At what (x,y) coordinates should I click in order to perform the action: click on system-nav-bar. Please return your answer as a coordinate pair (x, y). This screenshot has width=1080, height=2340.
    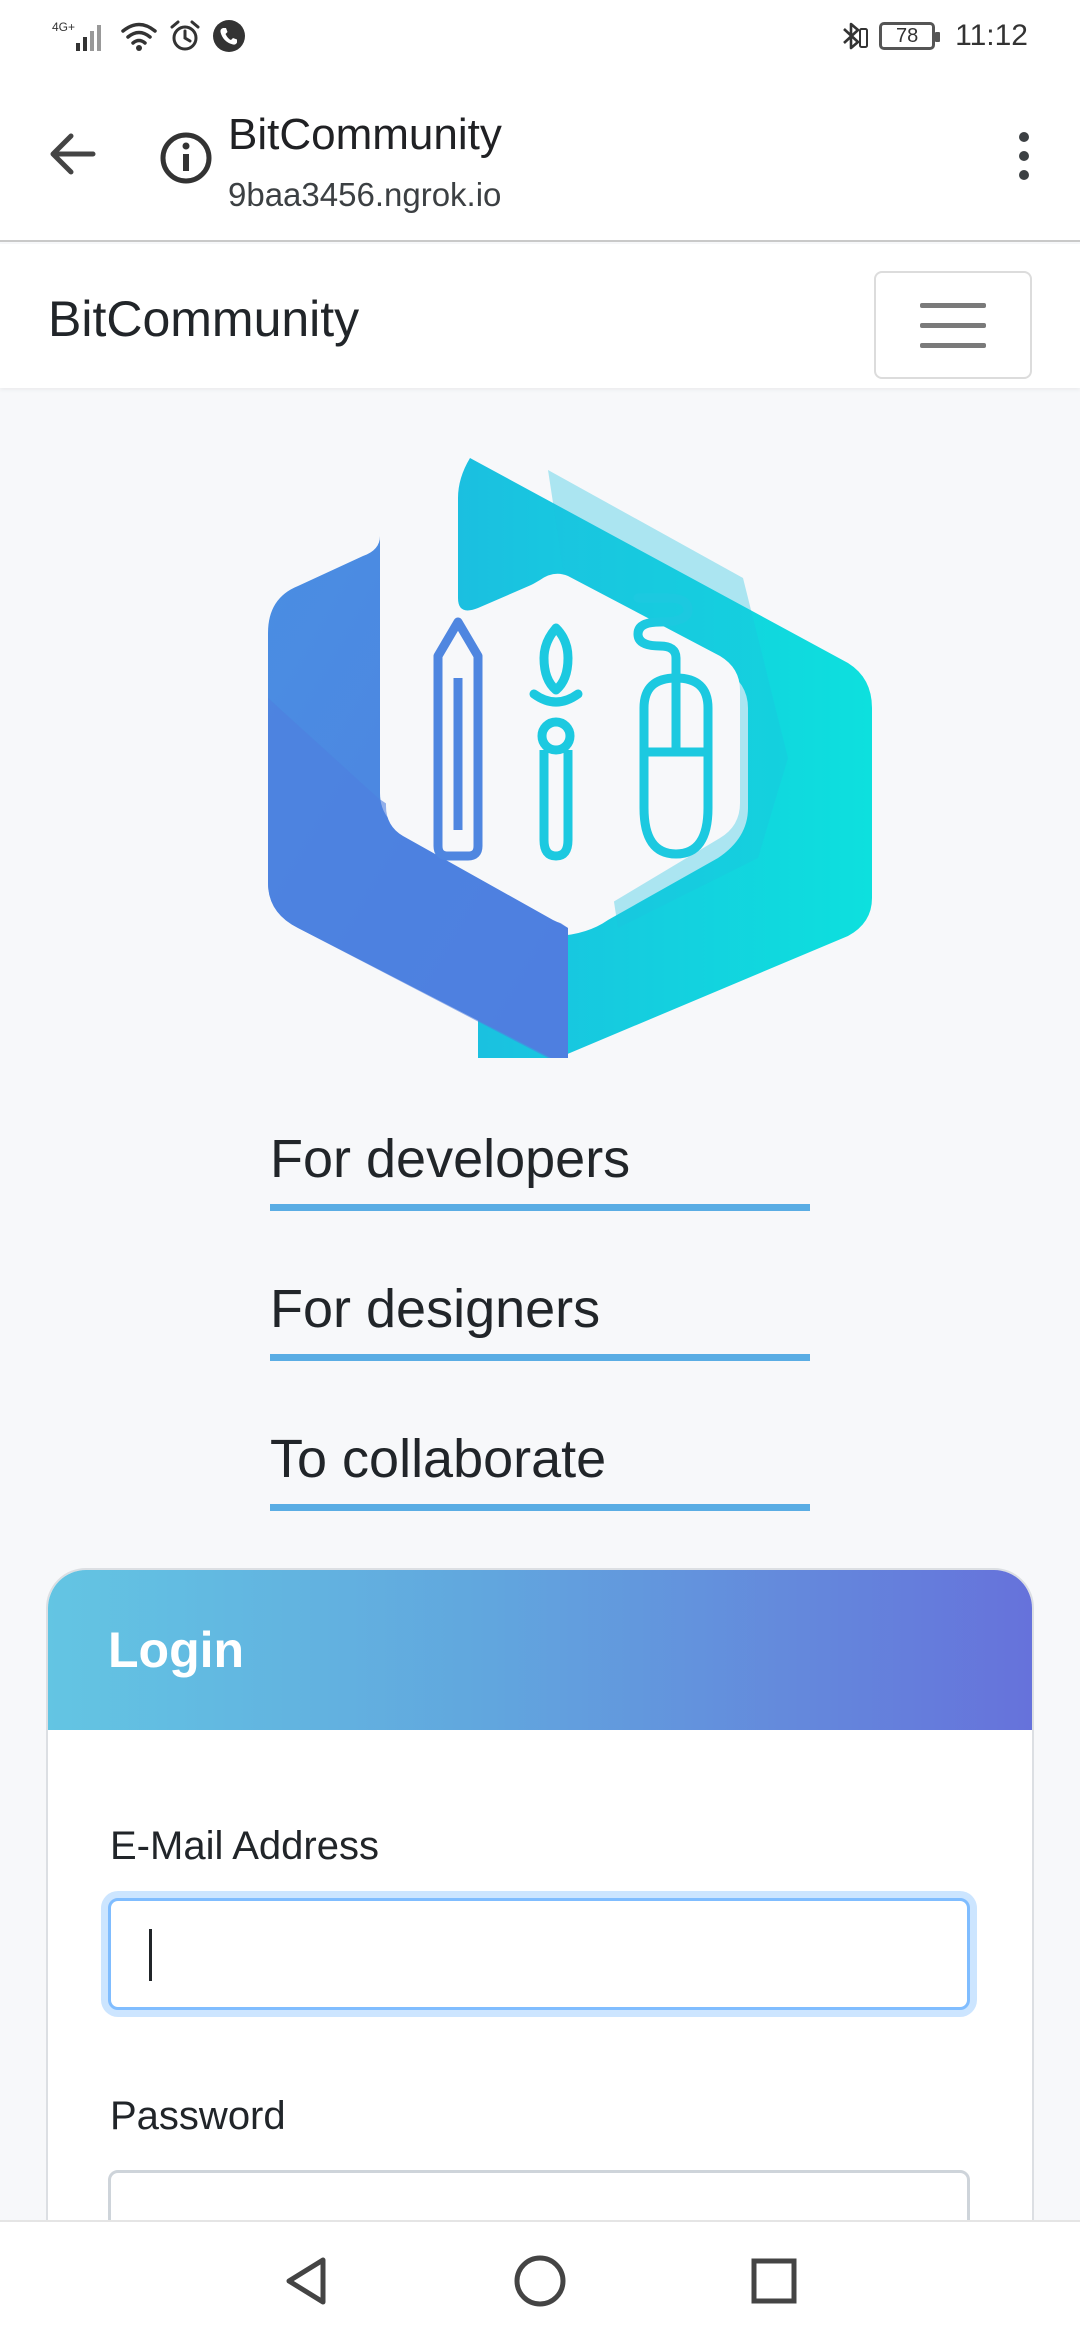
    Looking at the image, I should click on (540, 2280).